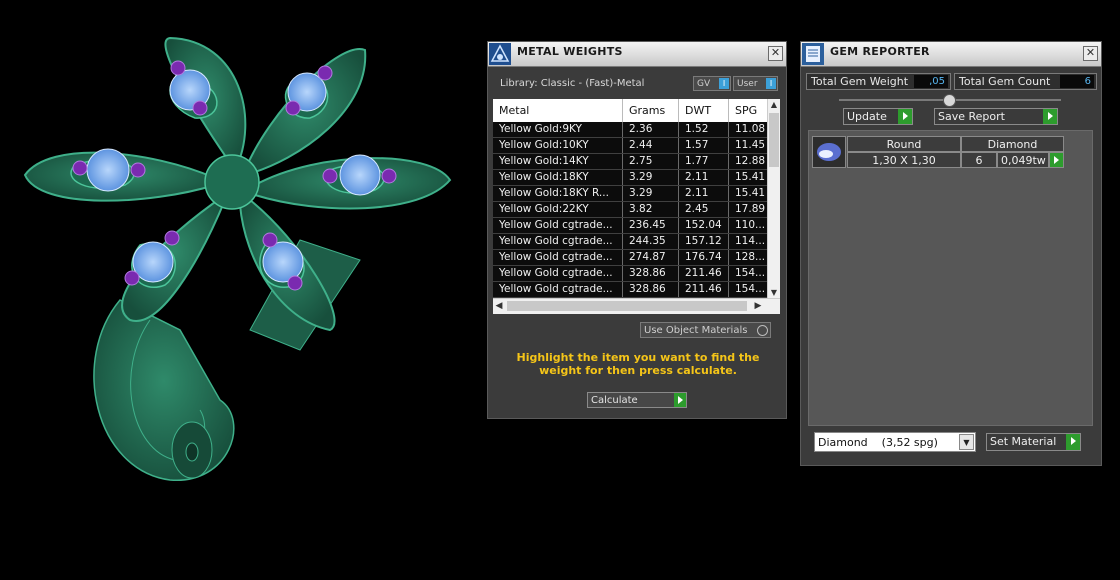  Describe the element at coordinates (1012, 144) in the screenshot. I see `gem-material: Diamond` at that location.